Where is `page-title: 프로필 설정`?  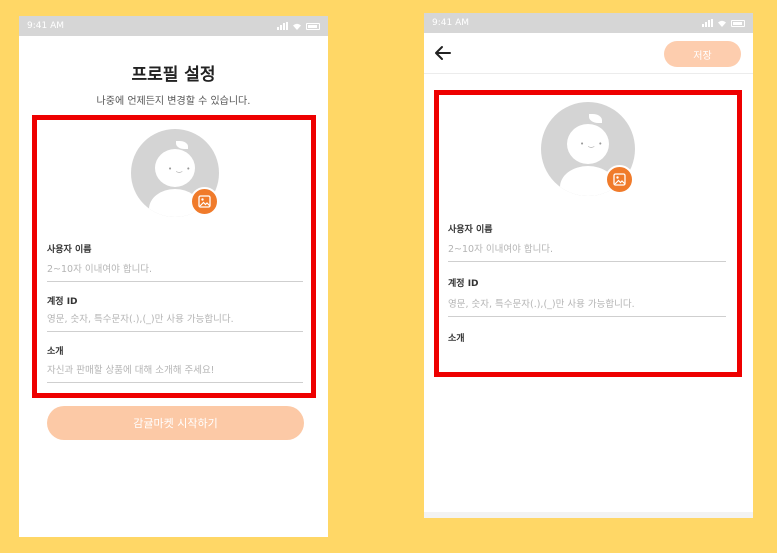
page-title: 프로필 설정 is located at coordinates (173, 75).